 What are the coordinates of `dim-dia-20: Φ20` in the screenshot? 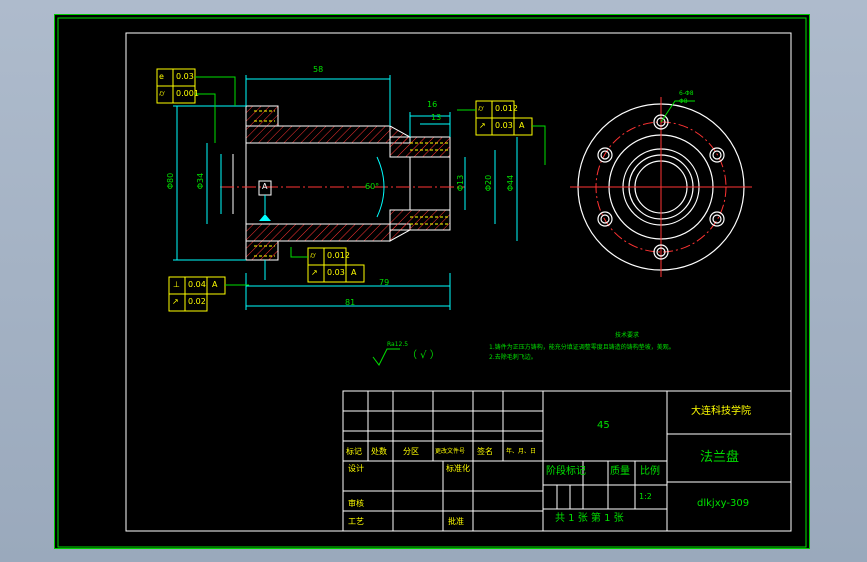 It's located at (489, 183).